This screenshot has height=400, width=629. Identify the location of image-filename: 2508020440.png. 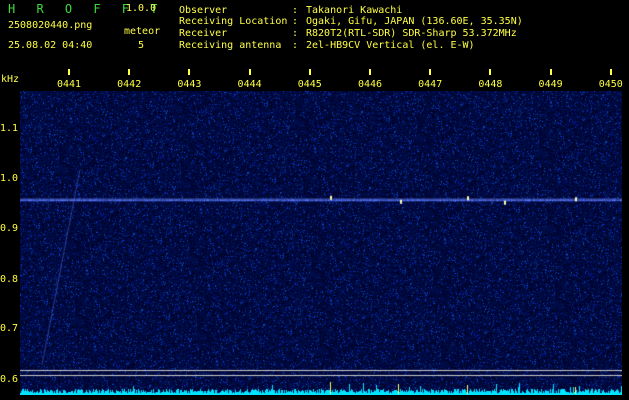
(50, 25).